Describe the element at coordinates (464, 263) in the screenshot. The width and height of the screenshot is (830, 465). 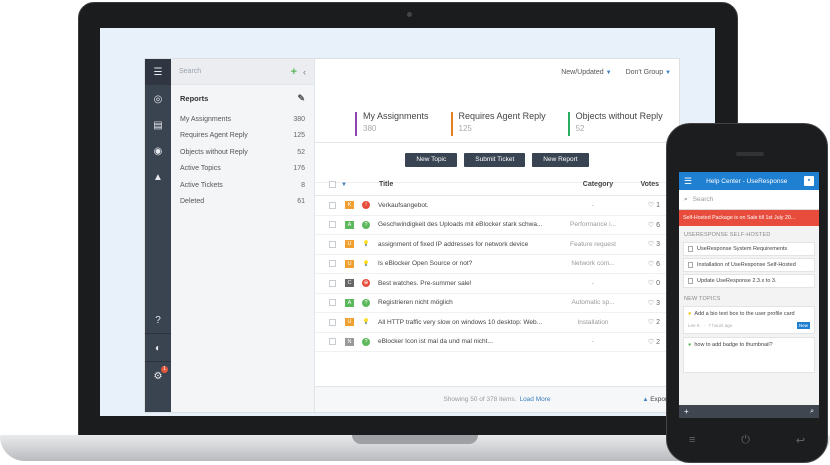
I see `row-title: Is eBlocker Open Source or not?` at that location.